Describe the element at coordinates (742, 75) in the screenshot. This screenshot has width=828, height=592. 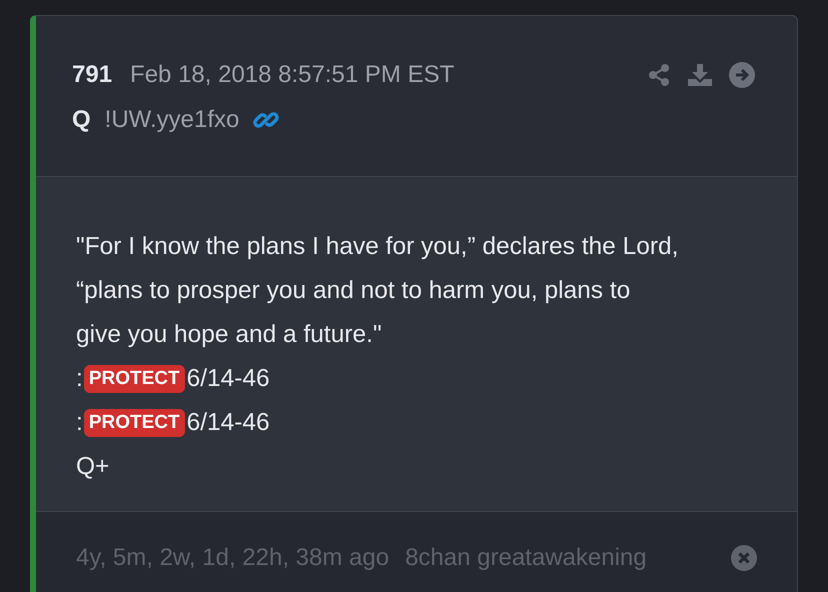
I see `arrow-right-icon` at that location.